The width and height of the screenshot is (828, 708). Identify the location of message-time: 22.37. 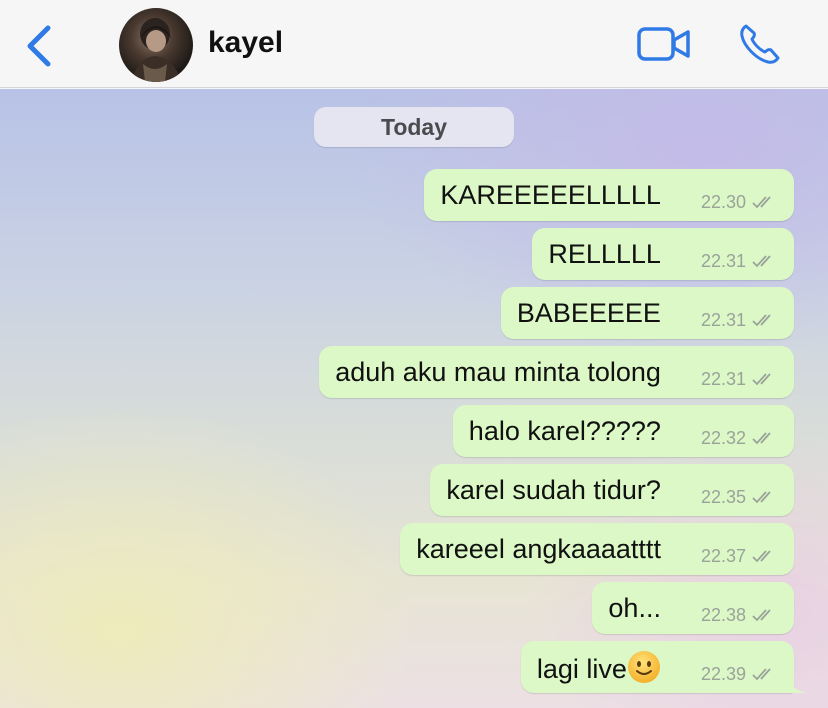
(723, 555).